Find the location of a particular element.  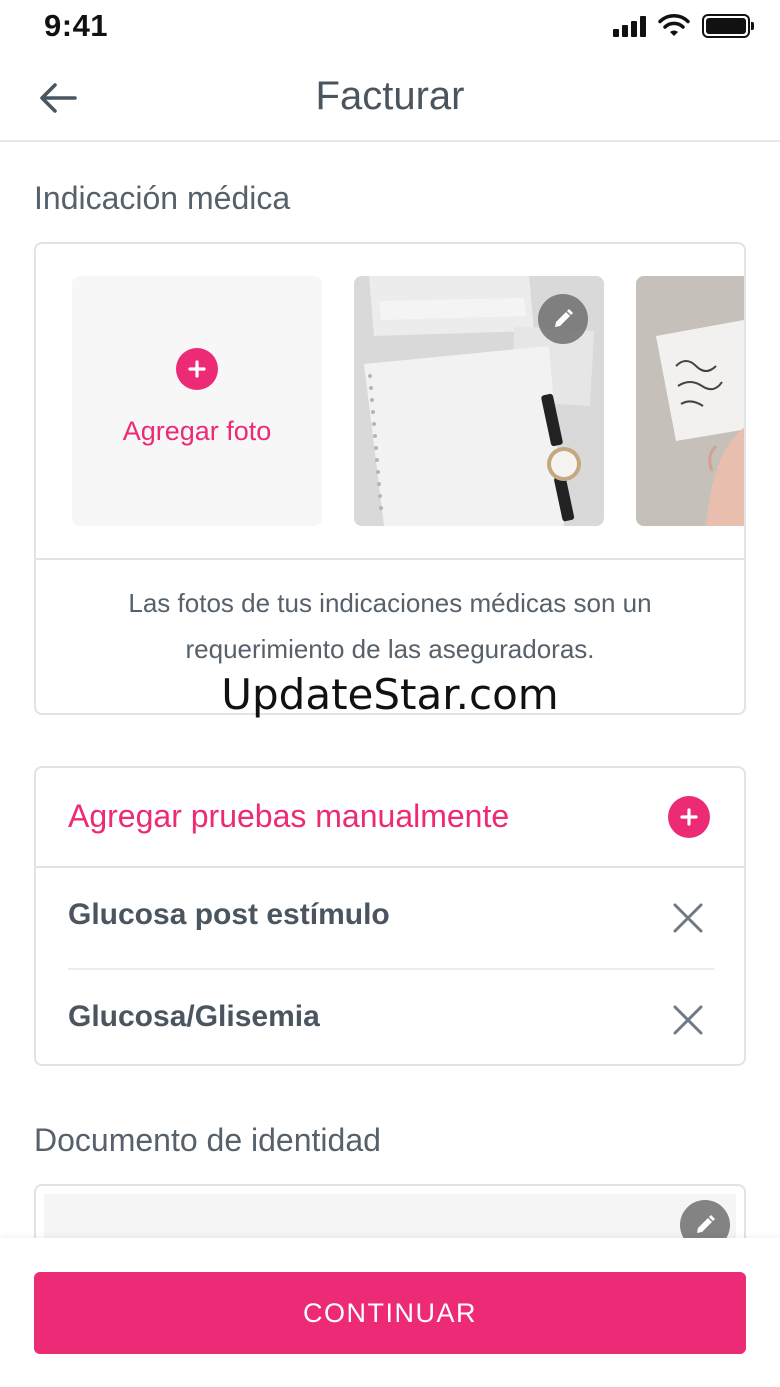

header: Facturar is located at coordinates (390, 99).